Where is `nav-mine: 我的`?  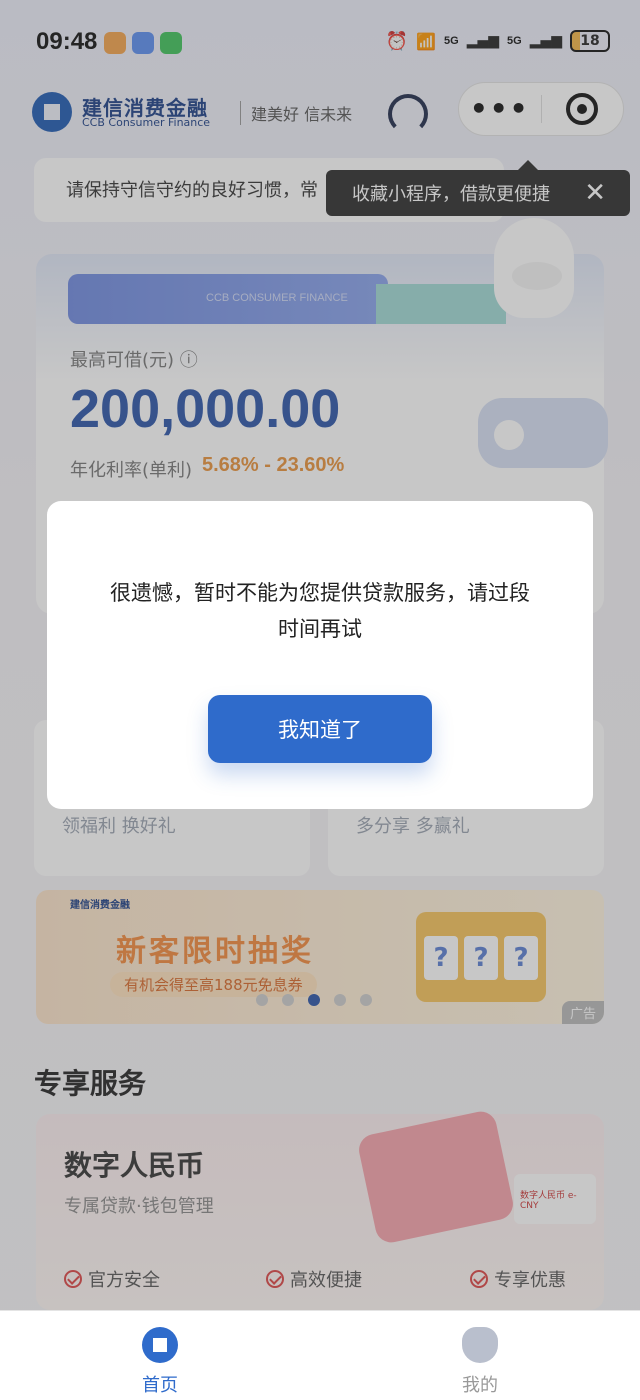 nav-mine: 我的 is located at coordinates (480, 1360).